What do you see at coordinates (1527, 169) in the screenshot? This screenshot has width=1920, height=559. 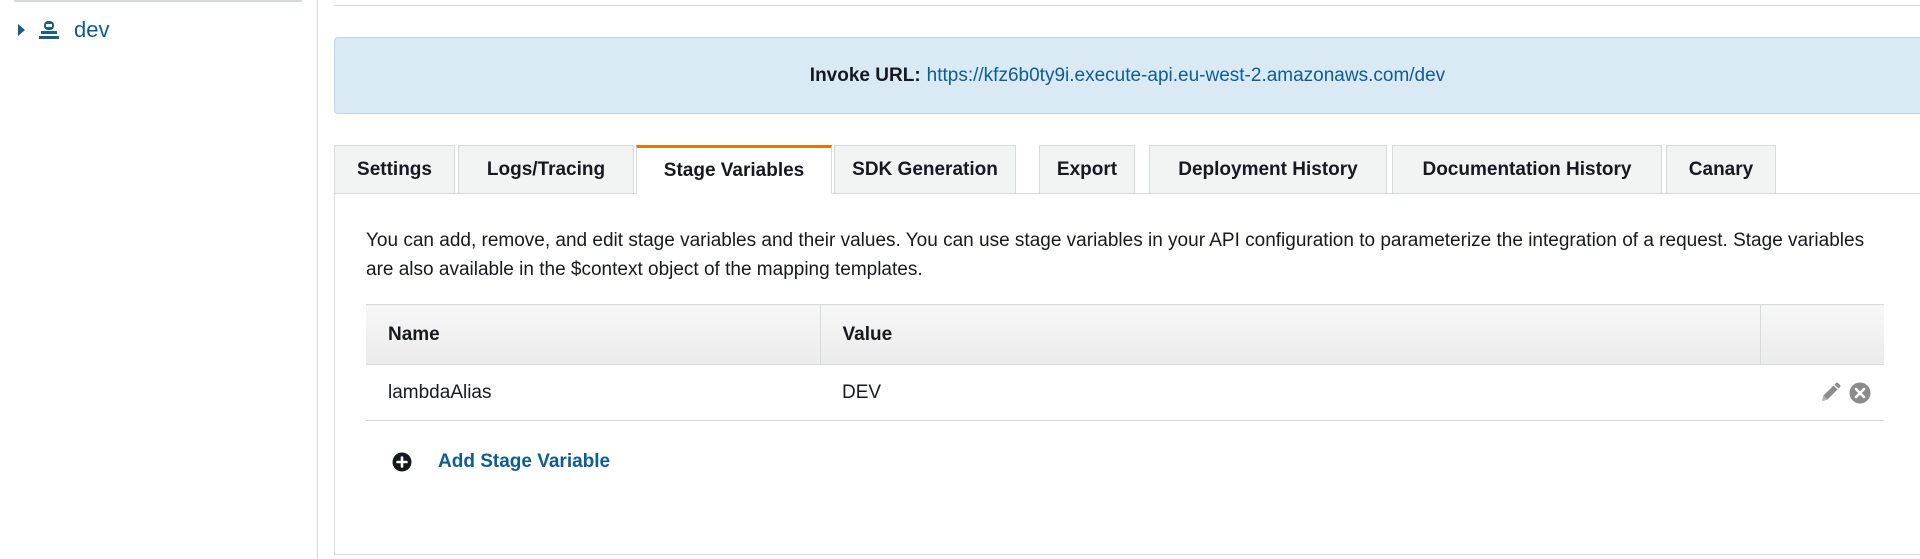 I see `tab-documentation-history: Documentation History` at bounding box center [1527, 169].